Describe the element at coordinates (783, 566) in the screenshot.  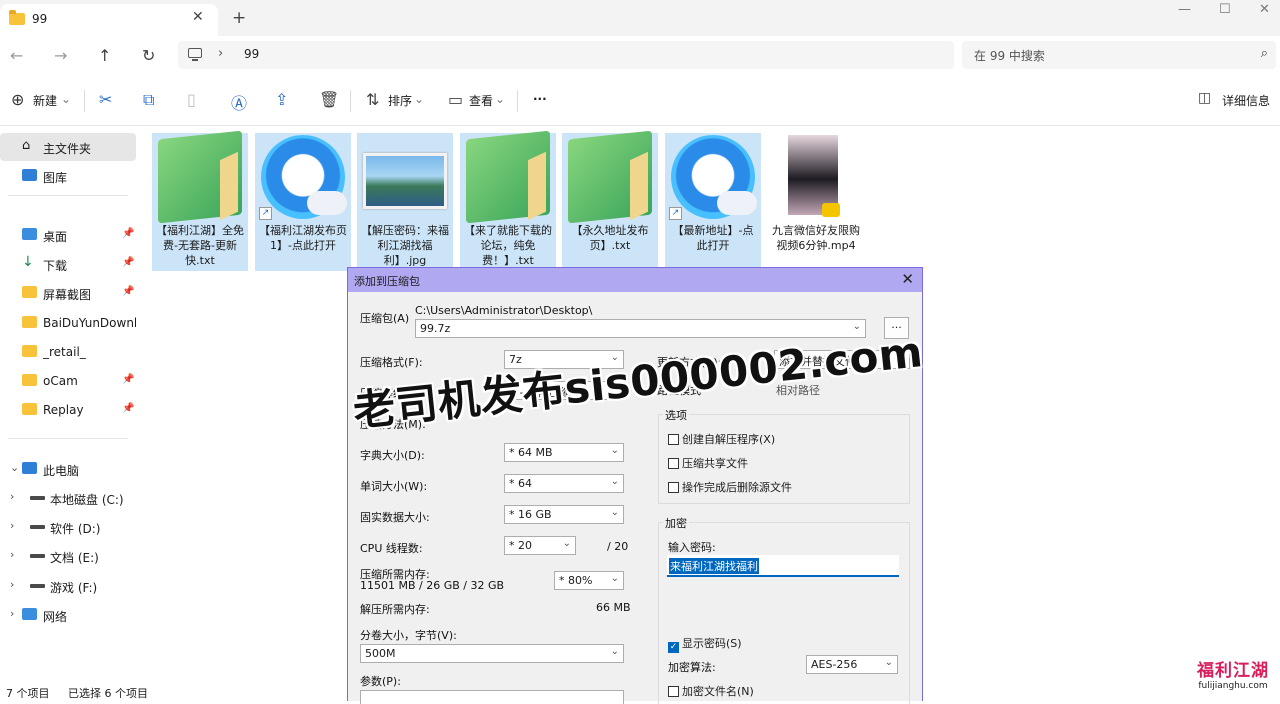
I see `password-input: 来福利江湖找福利` at that location.